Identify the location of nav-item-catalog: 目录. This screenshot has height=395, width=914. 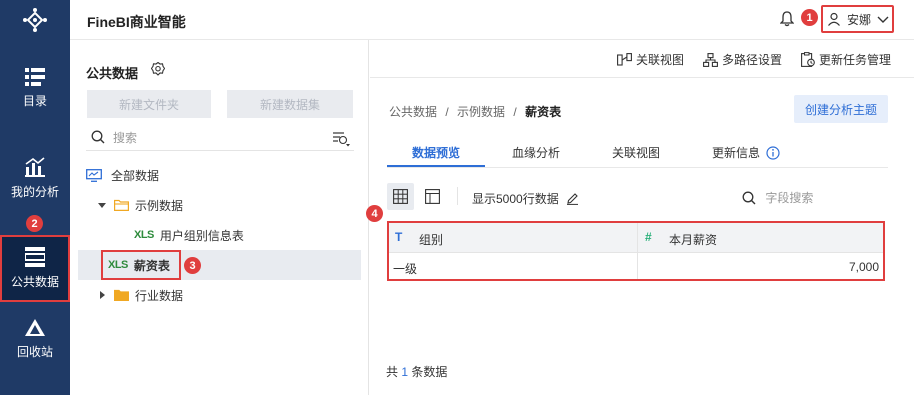
(35, 88).